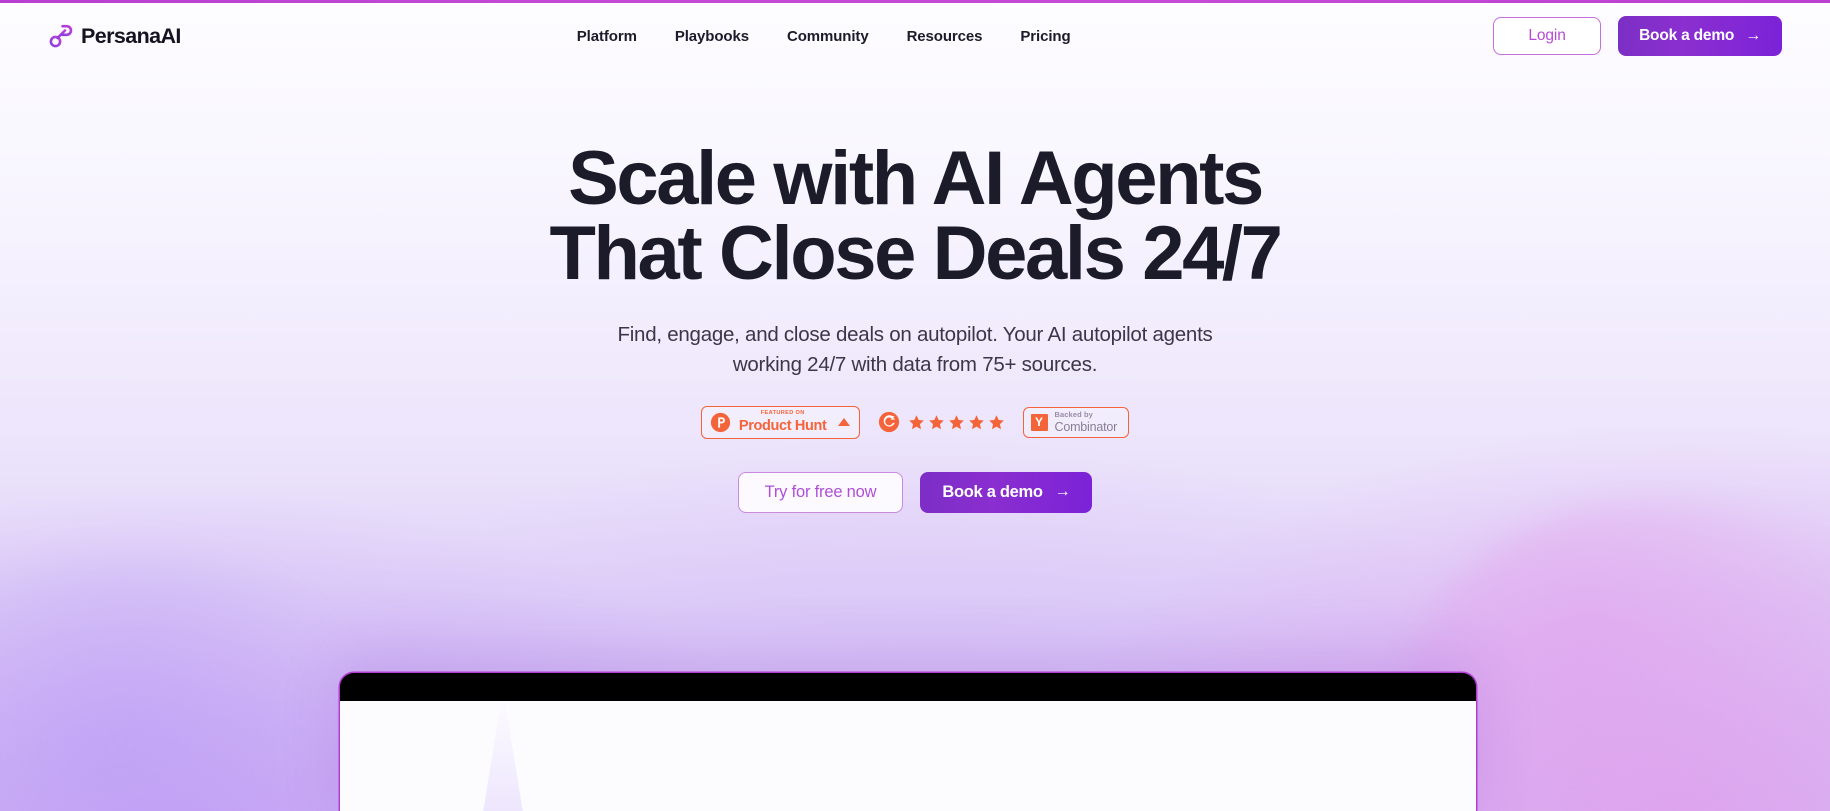 The width and height of the screenshot is (1830, 811). What do you see at coordinates (190, 681) in the screenshot?
I see `background-blob-left` at bounding box center [190, 681].